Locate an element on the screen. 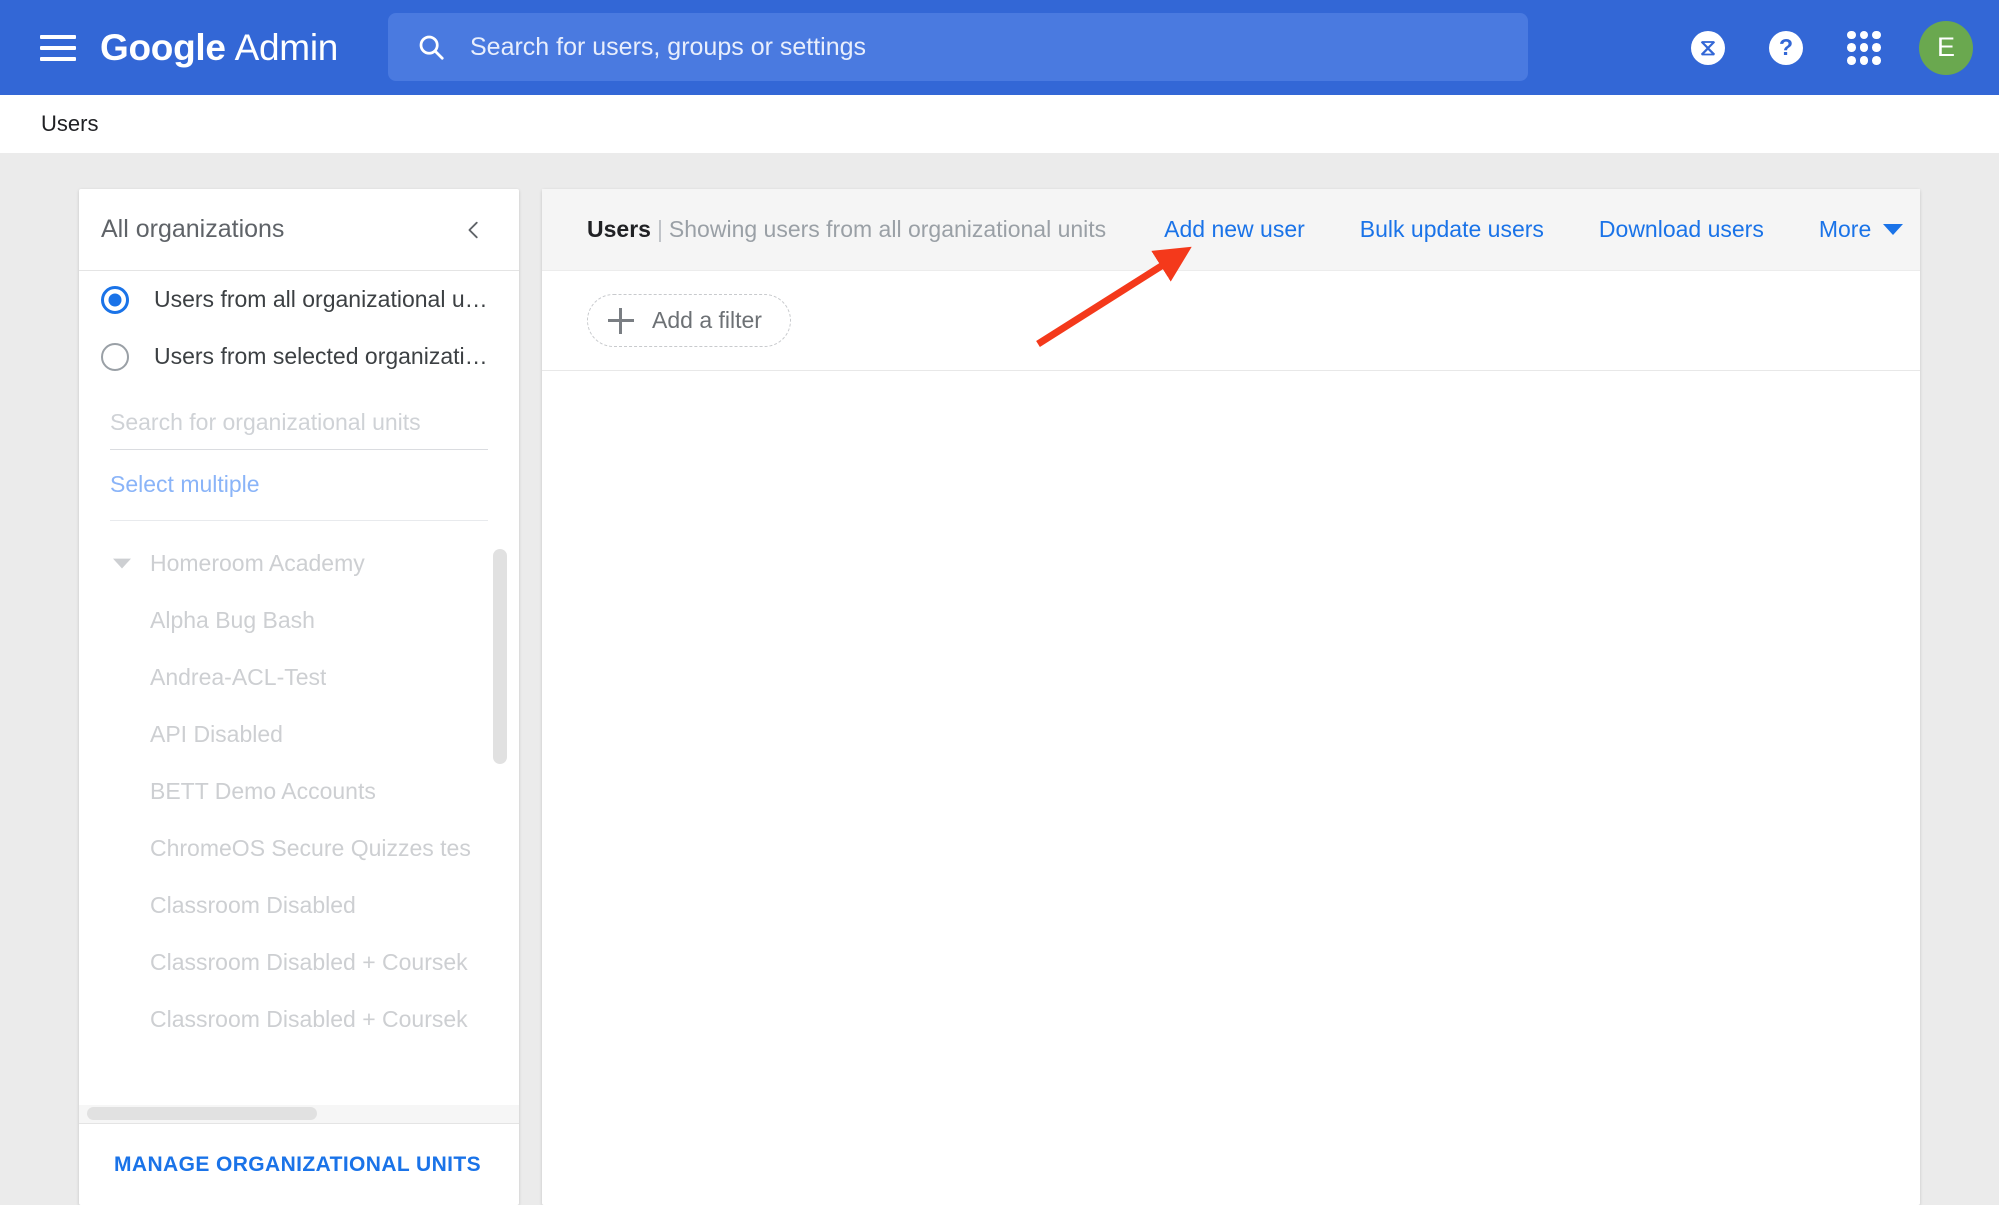 The height and width of the screenshot is (1205, 1999). plus-icon is located at coordinates (621, 320).